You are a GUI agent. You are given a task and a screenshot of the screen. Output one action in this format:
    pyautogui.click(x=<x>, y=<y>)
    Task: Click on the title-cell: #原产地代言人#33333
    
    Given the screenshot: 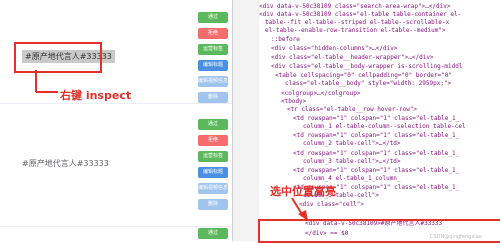 What is the action you would take?
    pyautogui.click(x=65, y=163)
    